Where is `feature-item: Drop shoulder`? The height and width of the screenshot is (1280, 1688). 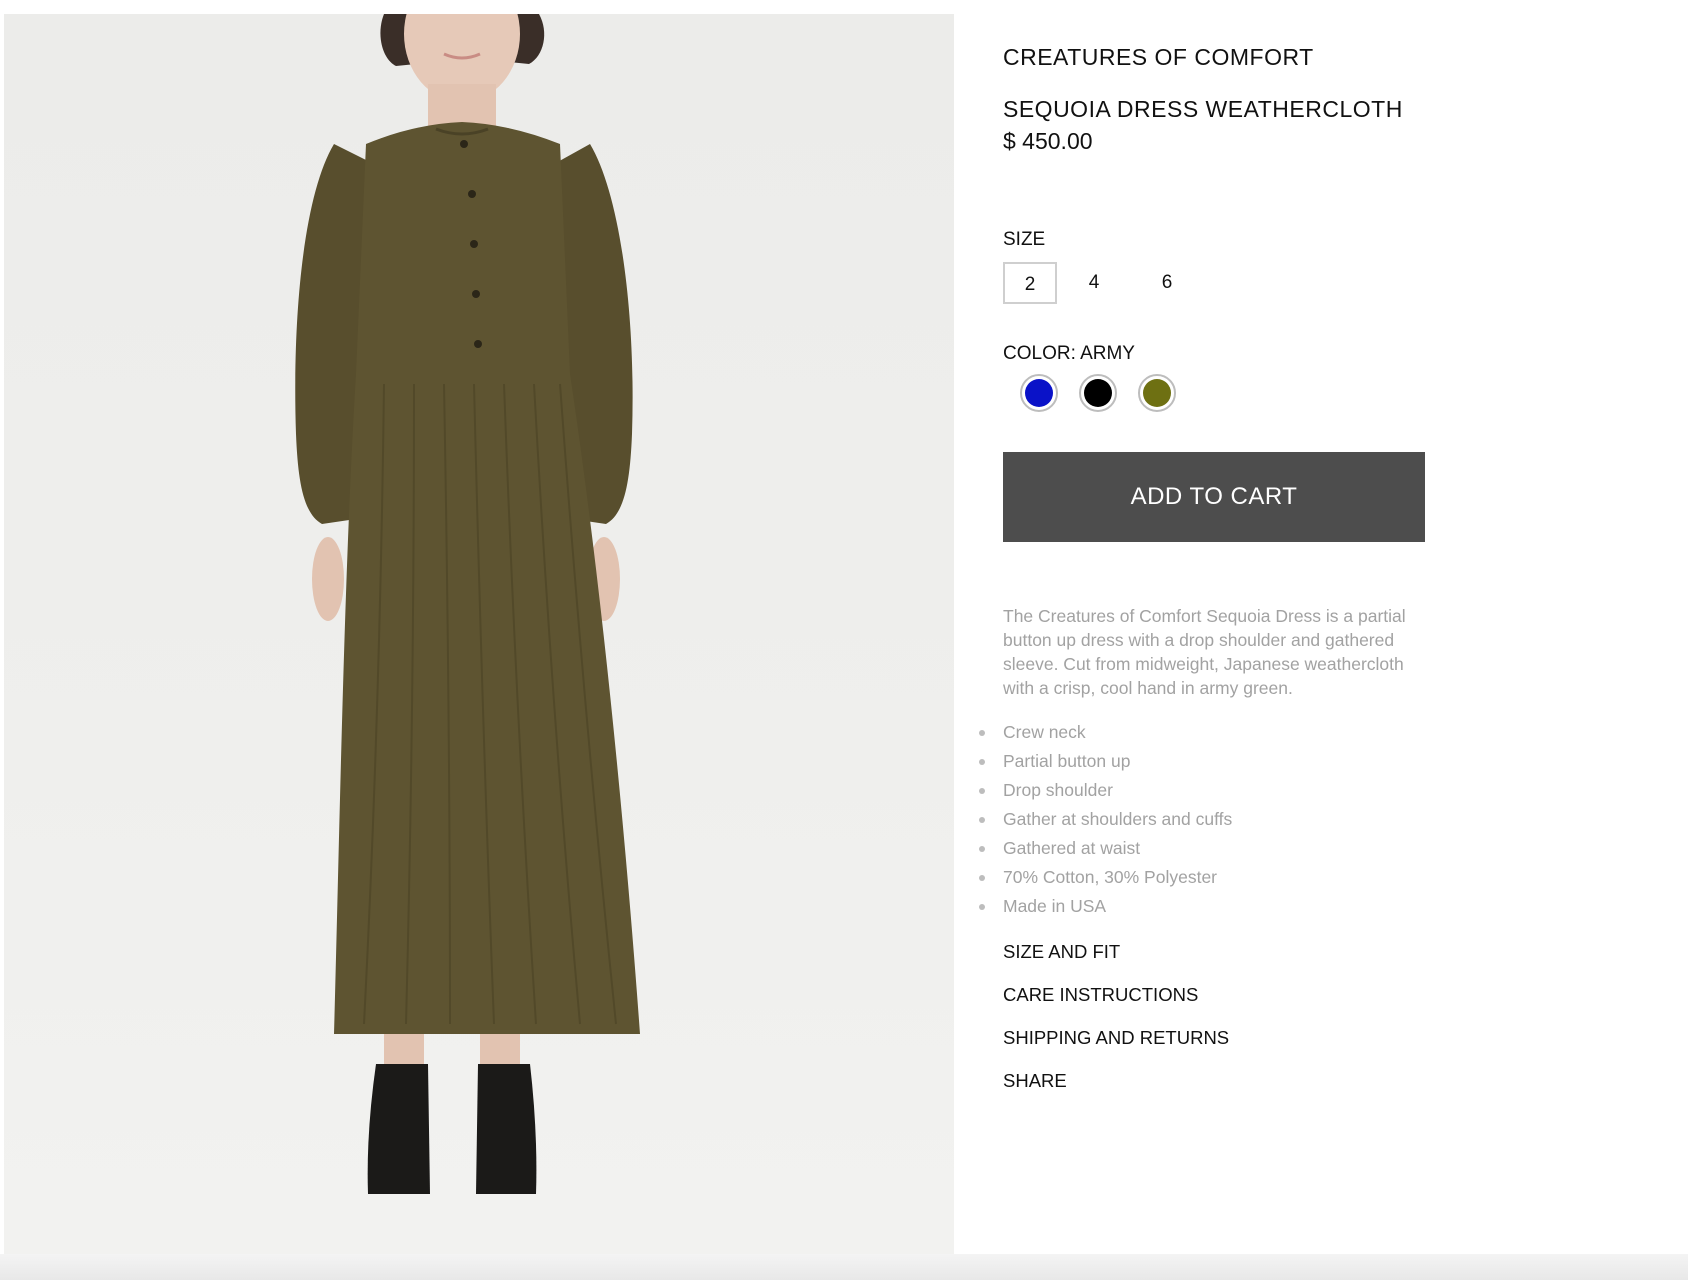 feature-item: Drop shoulder is located at coordinates (1104, 790).